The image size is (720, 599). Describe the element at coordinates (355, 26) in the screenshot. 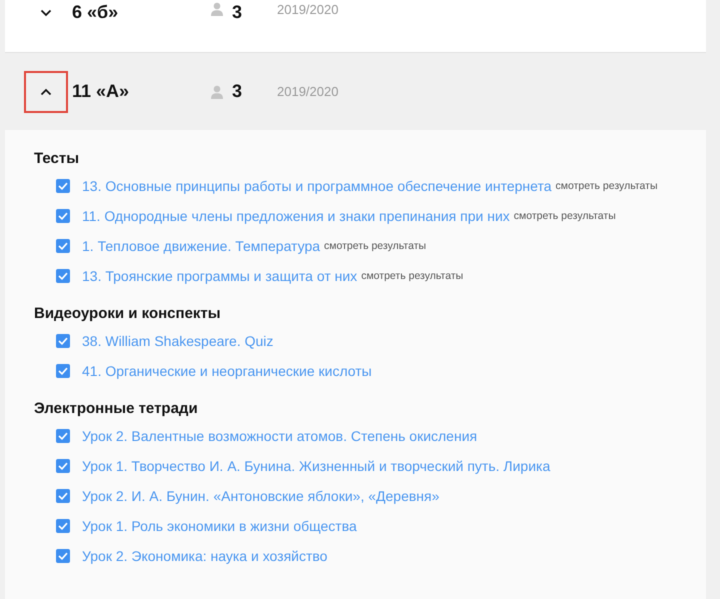

I see `class-row: 6 «б» 3 2019/2020` at that location.